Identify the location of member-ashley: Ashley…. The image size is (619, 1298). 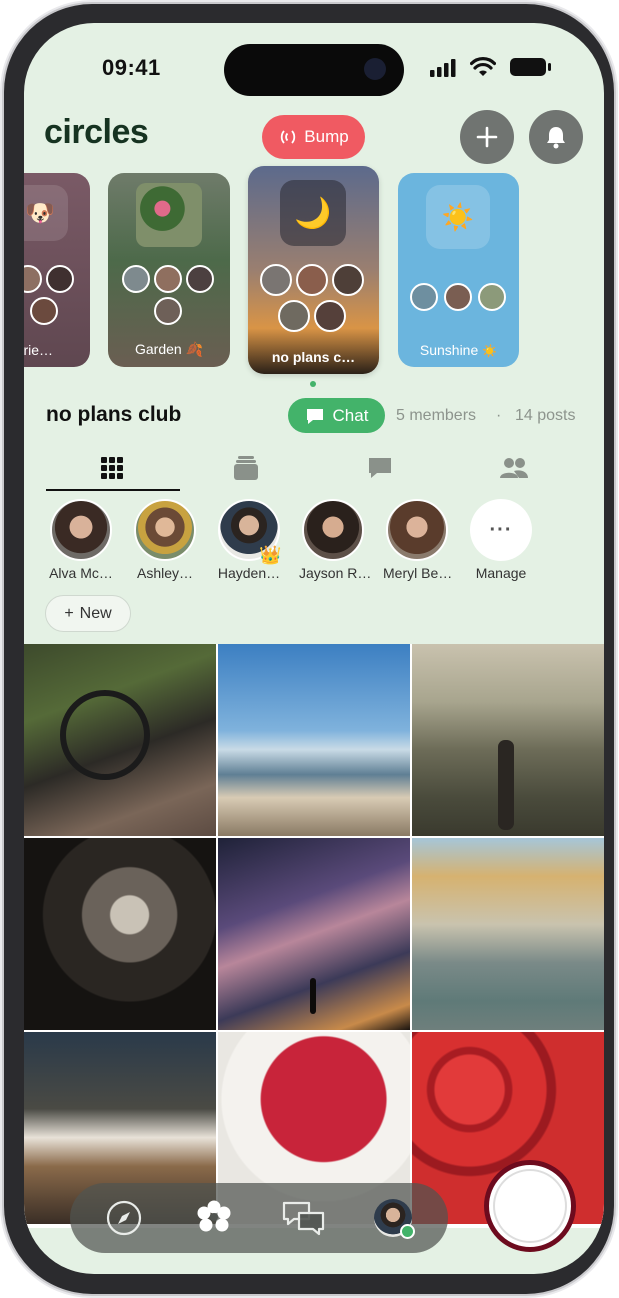
(165, 540).